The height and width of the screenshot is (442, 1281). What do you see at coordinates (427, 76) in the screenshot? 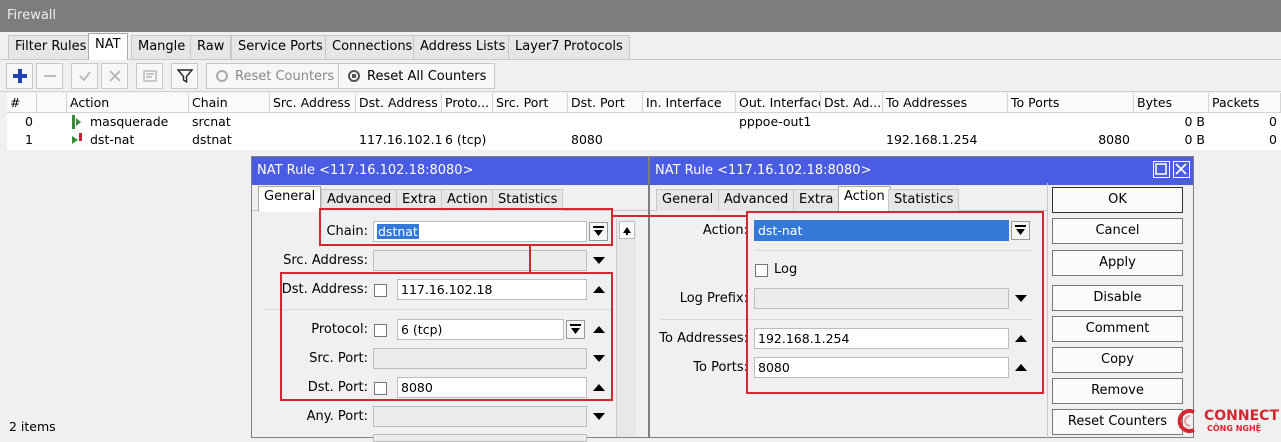
I see `reset-all-counters-label: Reset All Counters` at bounding box center [427, 76].